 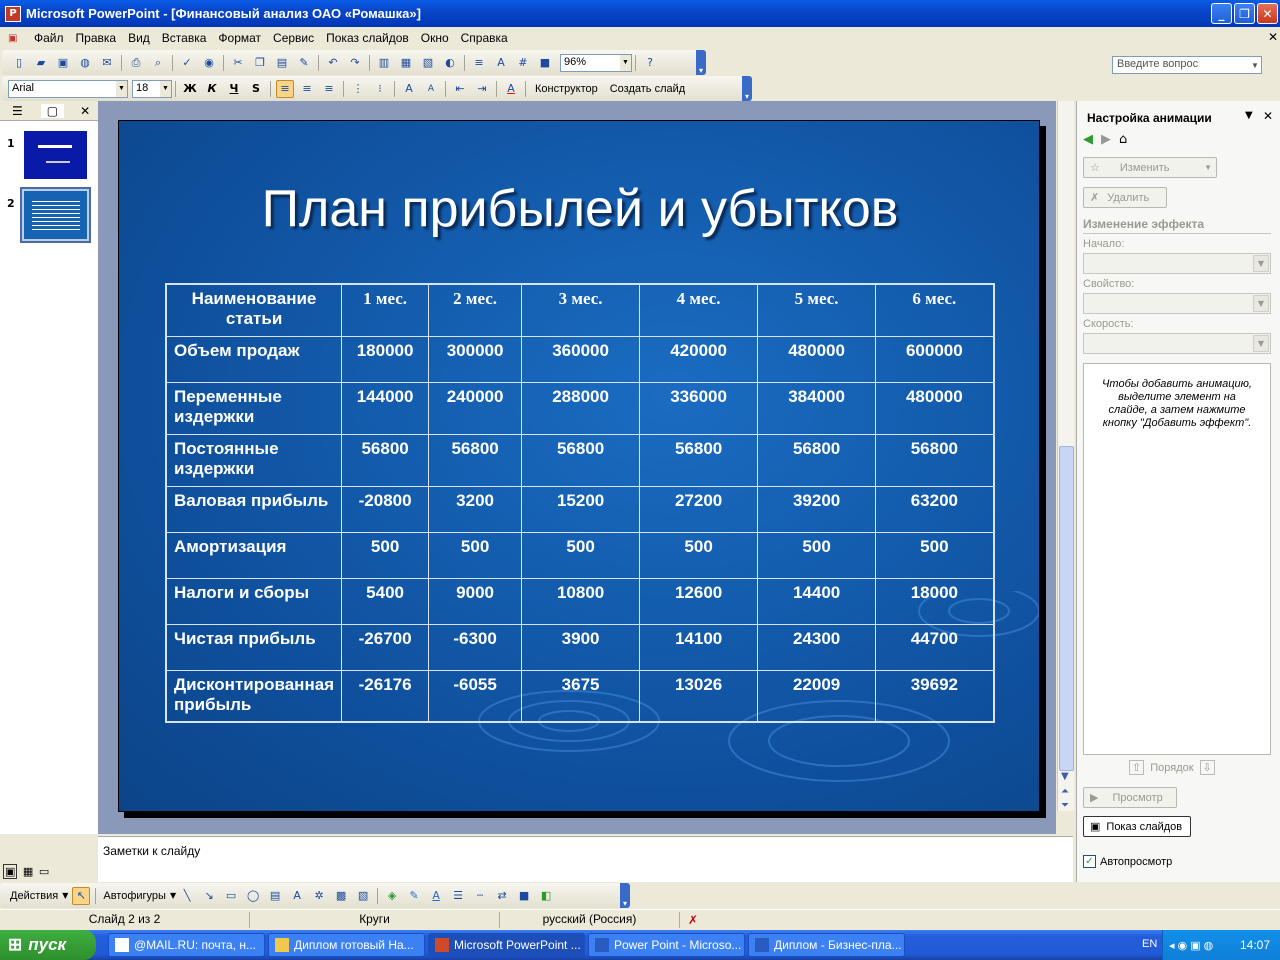 What do you see at coordinates (239, 38) in the screenshot?
I see `menu-format: Формат` at bounding box center [239, 38].